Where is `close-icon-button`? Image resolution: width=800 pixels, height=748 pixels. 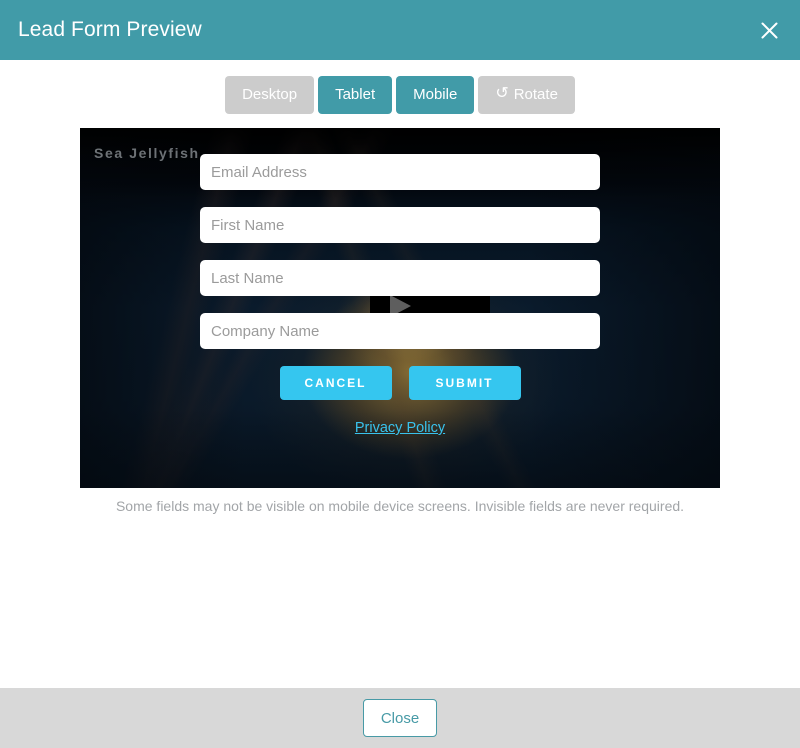
close-icon-button is located at coordinates (769, 30).